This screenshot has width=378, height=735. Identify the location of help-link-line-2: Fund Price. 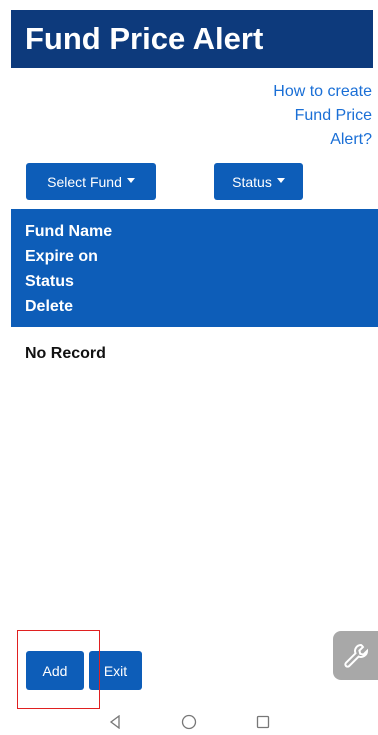
(307, 116).